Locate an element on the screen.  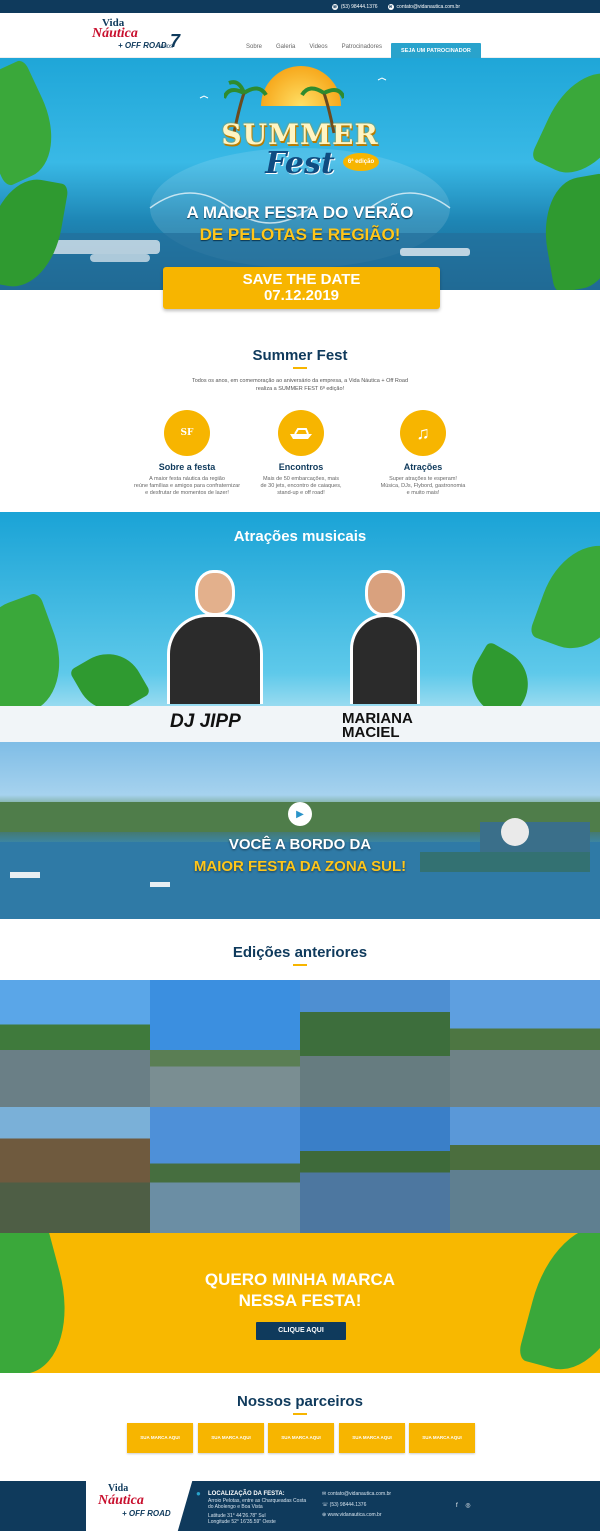
feature-title: Atrações is located at coordinates (423, 467).